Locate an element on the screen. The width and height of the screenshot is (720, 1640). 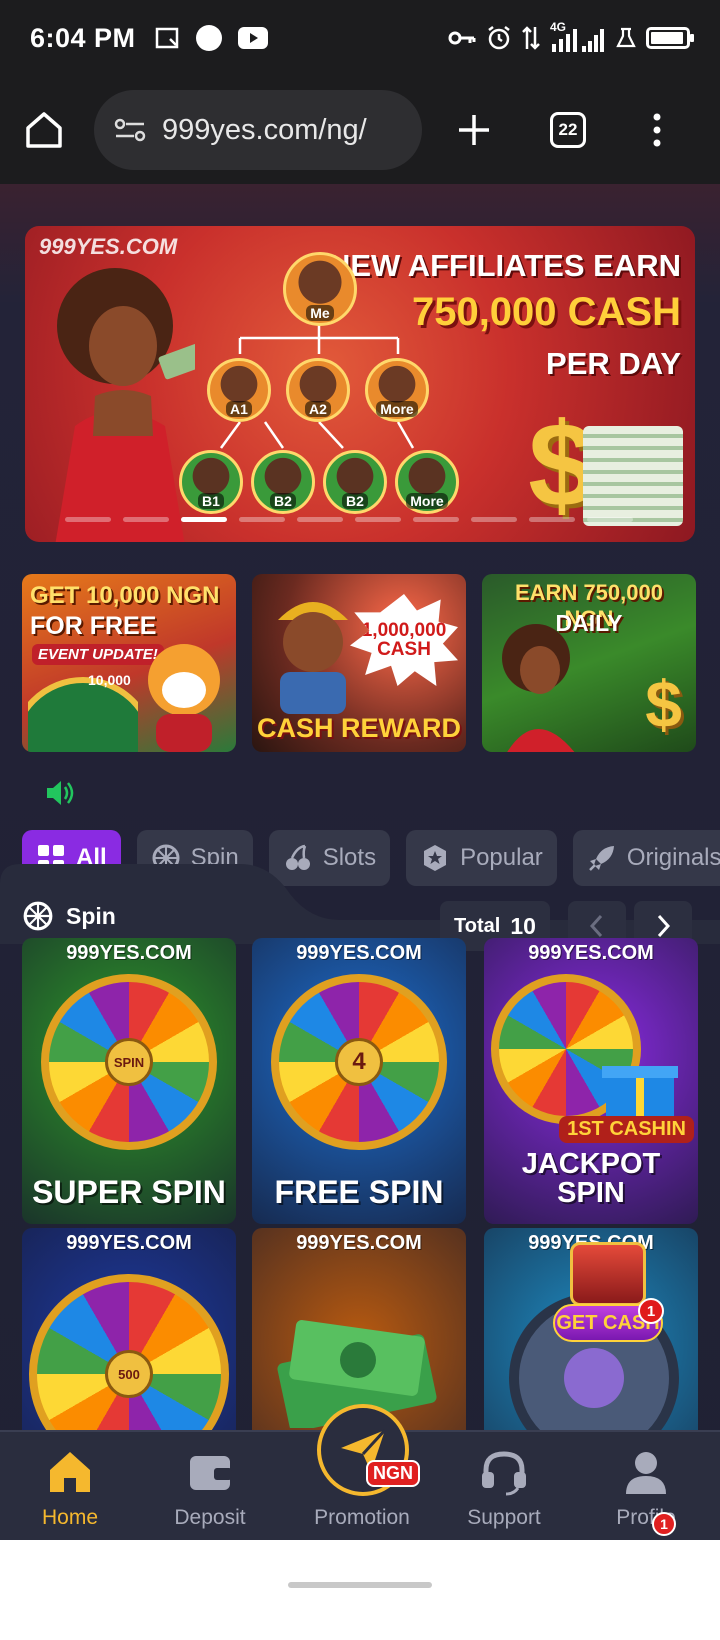
wheel-hub: SPIN is located at coordinates (129, 1062).